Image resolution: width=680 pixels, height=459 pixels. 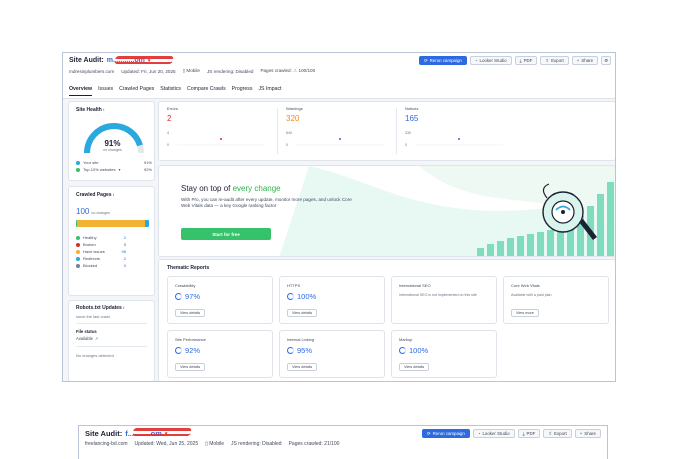 I want to click on legend-value: 96, so click(x=123, y=251).